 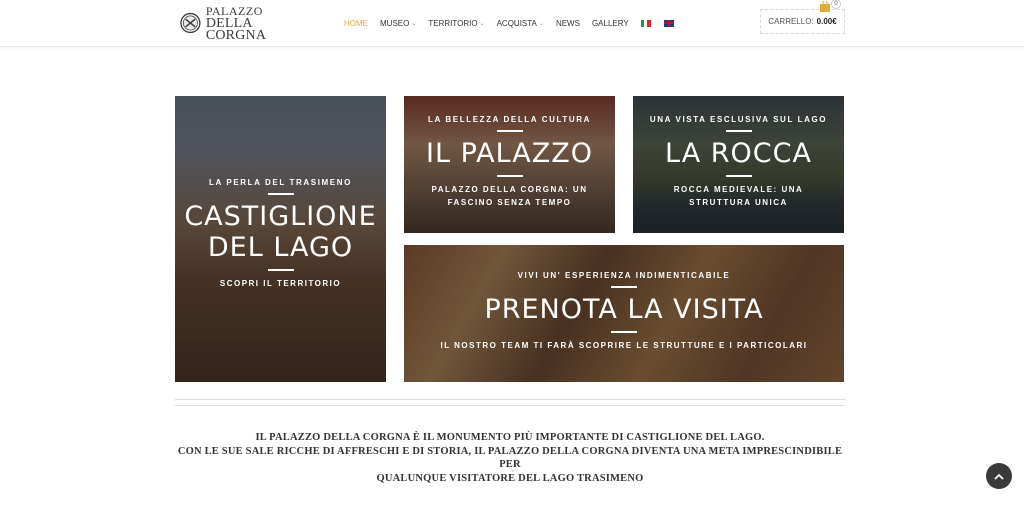 What do you see at coordinates (738, 119) in the screenshot?
I see `tile-kicker: UNA VISTA ESCLUSIVA SUL LAGO` at bounding box center [738, 119].